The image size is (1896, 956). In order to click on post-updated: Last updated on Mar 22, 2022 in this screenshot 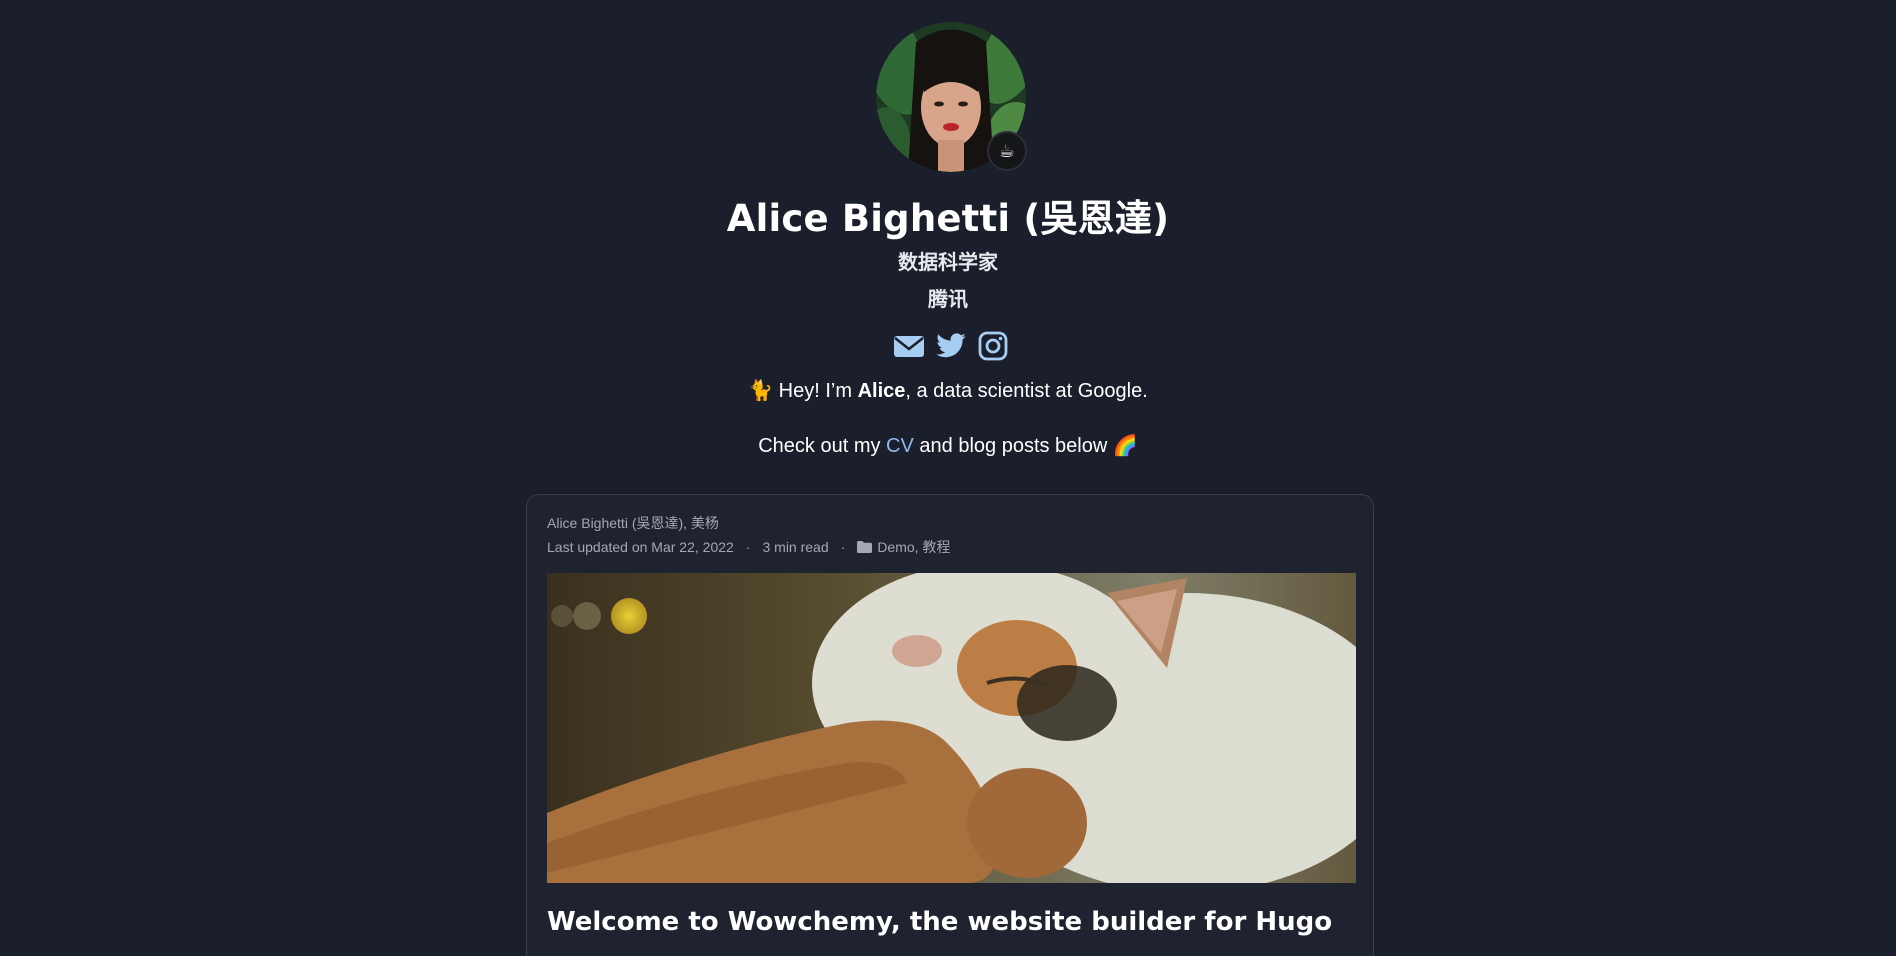, I will do `click(640, 547)`.